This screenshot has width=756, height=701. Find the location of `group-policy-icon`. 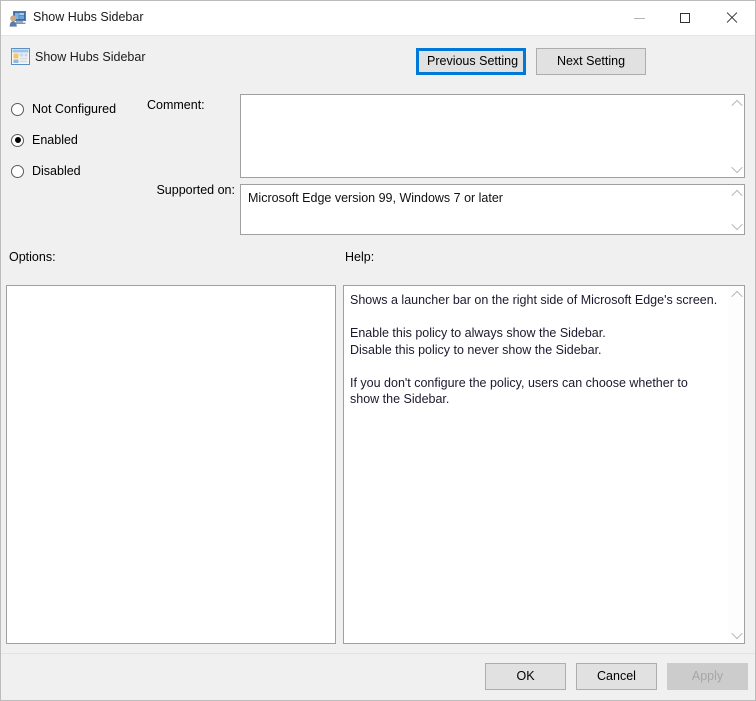

group-policy-icon is located at coordinates (20, 56).